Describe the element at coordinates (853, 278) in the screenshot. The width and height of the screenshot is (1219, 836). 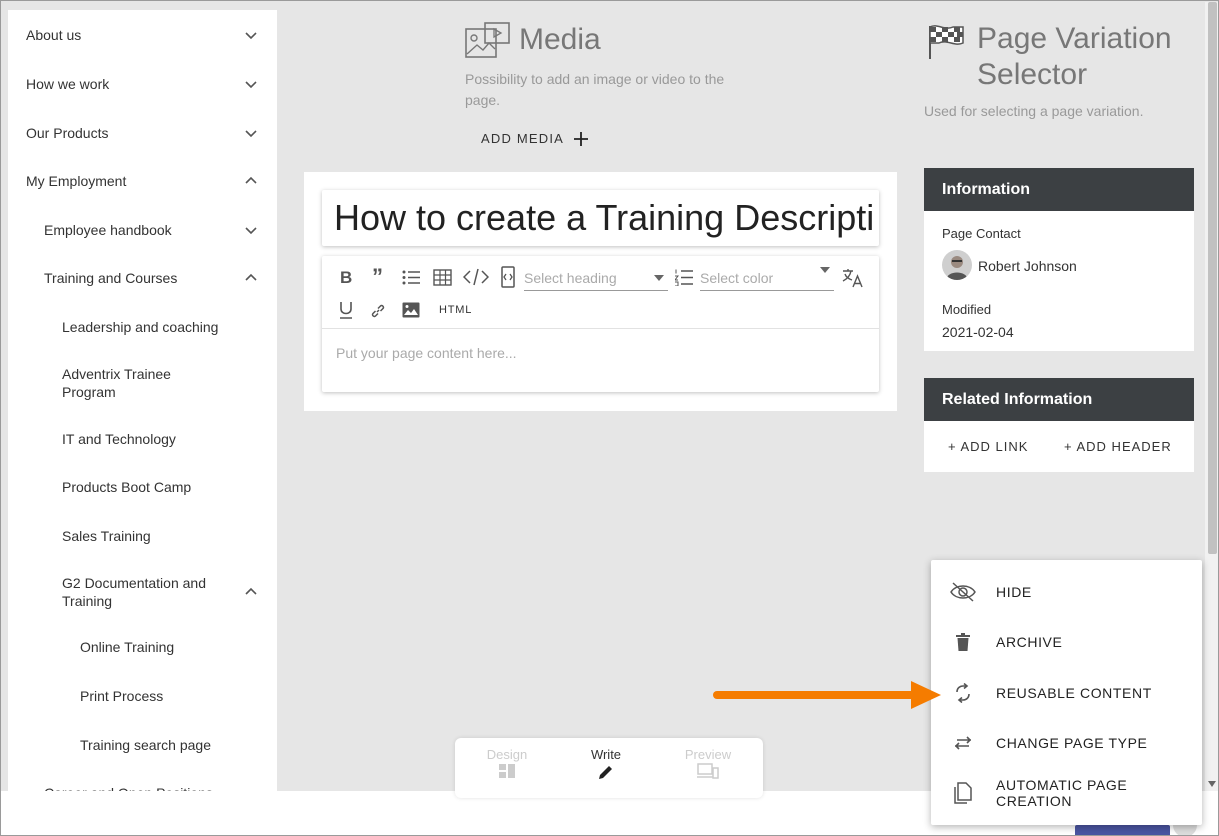
I see `translate-icon` at that location.